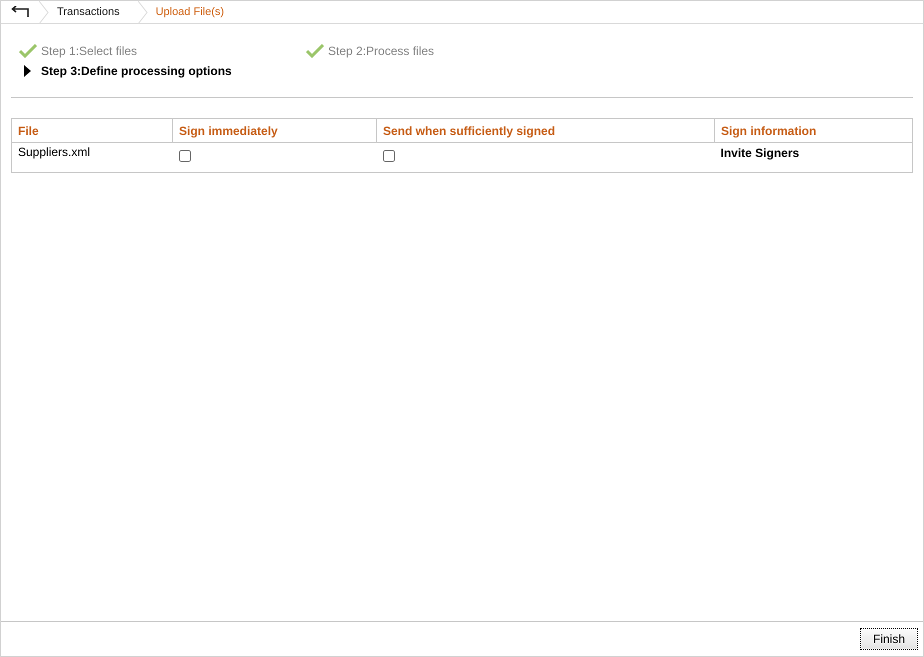 This screenshot has height=657, width=924. I want to click on column-header: Sign immediately, so click(274, 130).